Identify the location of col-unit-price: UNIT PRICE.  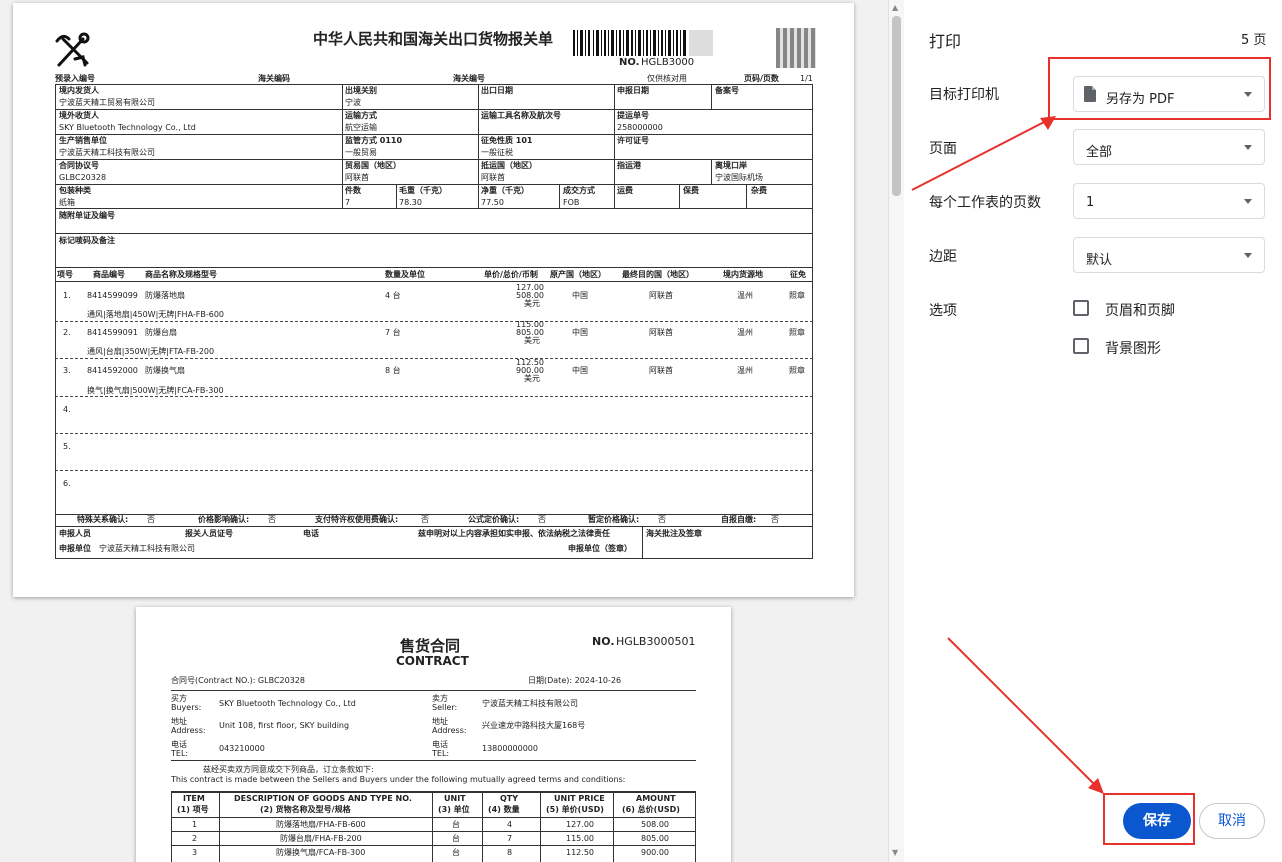
(579, 798).